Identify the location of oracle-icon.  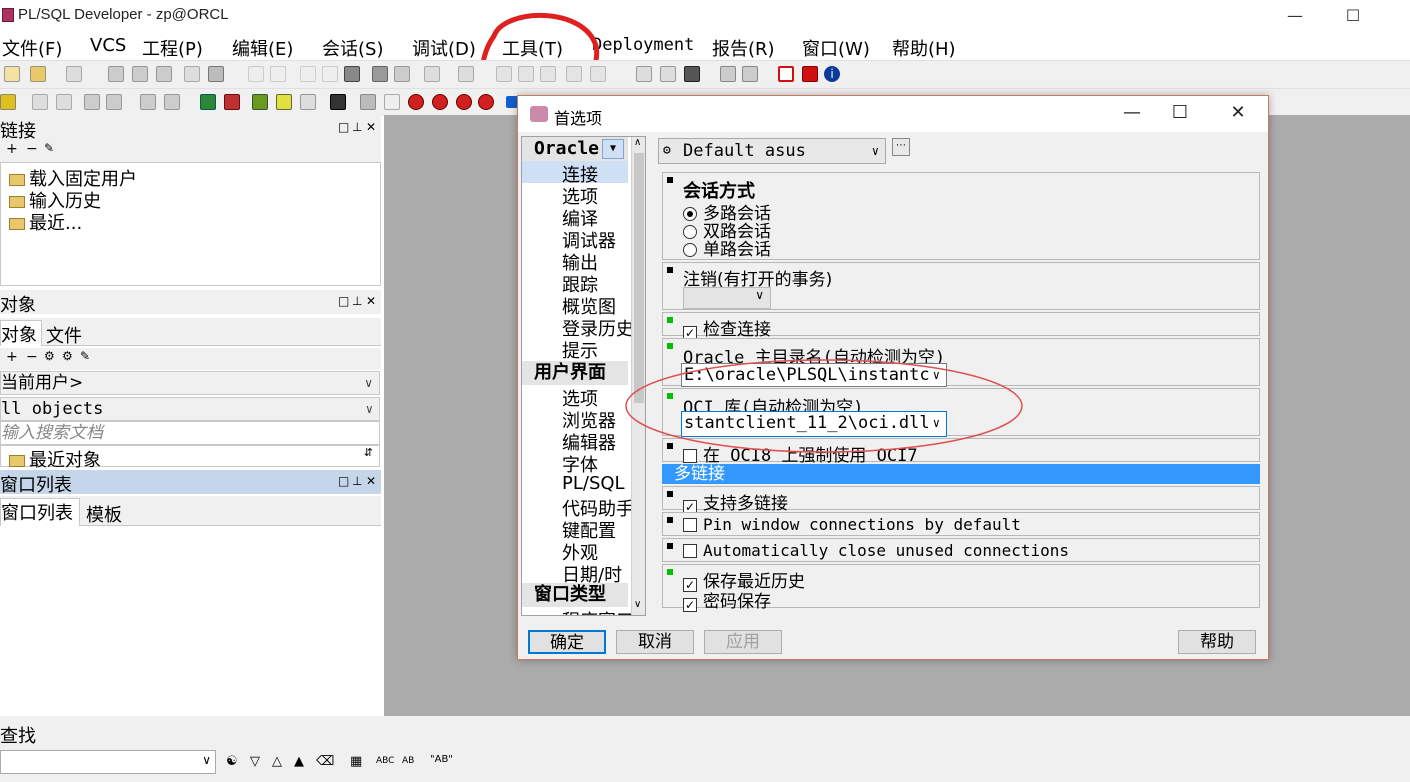
(786, 74).